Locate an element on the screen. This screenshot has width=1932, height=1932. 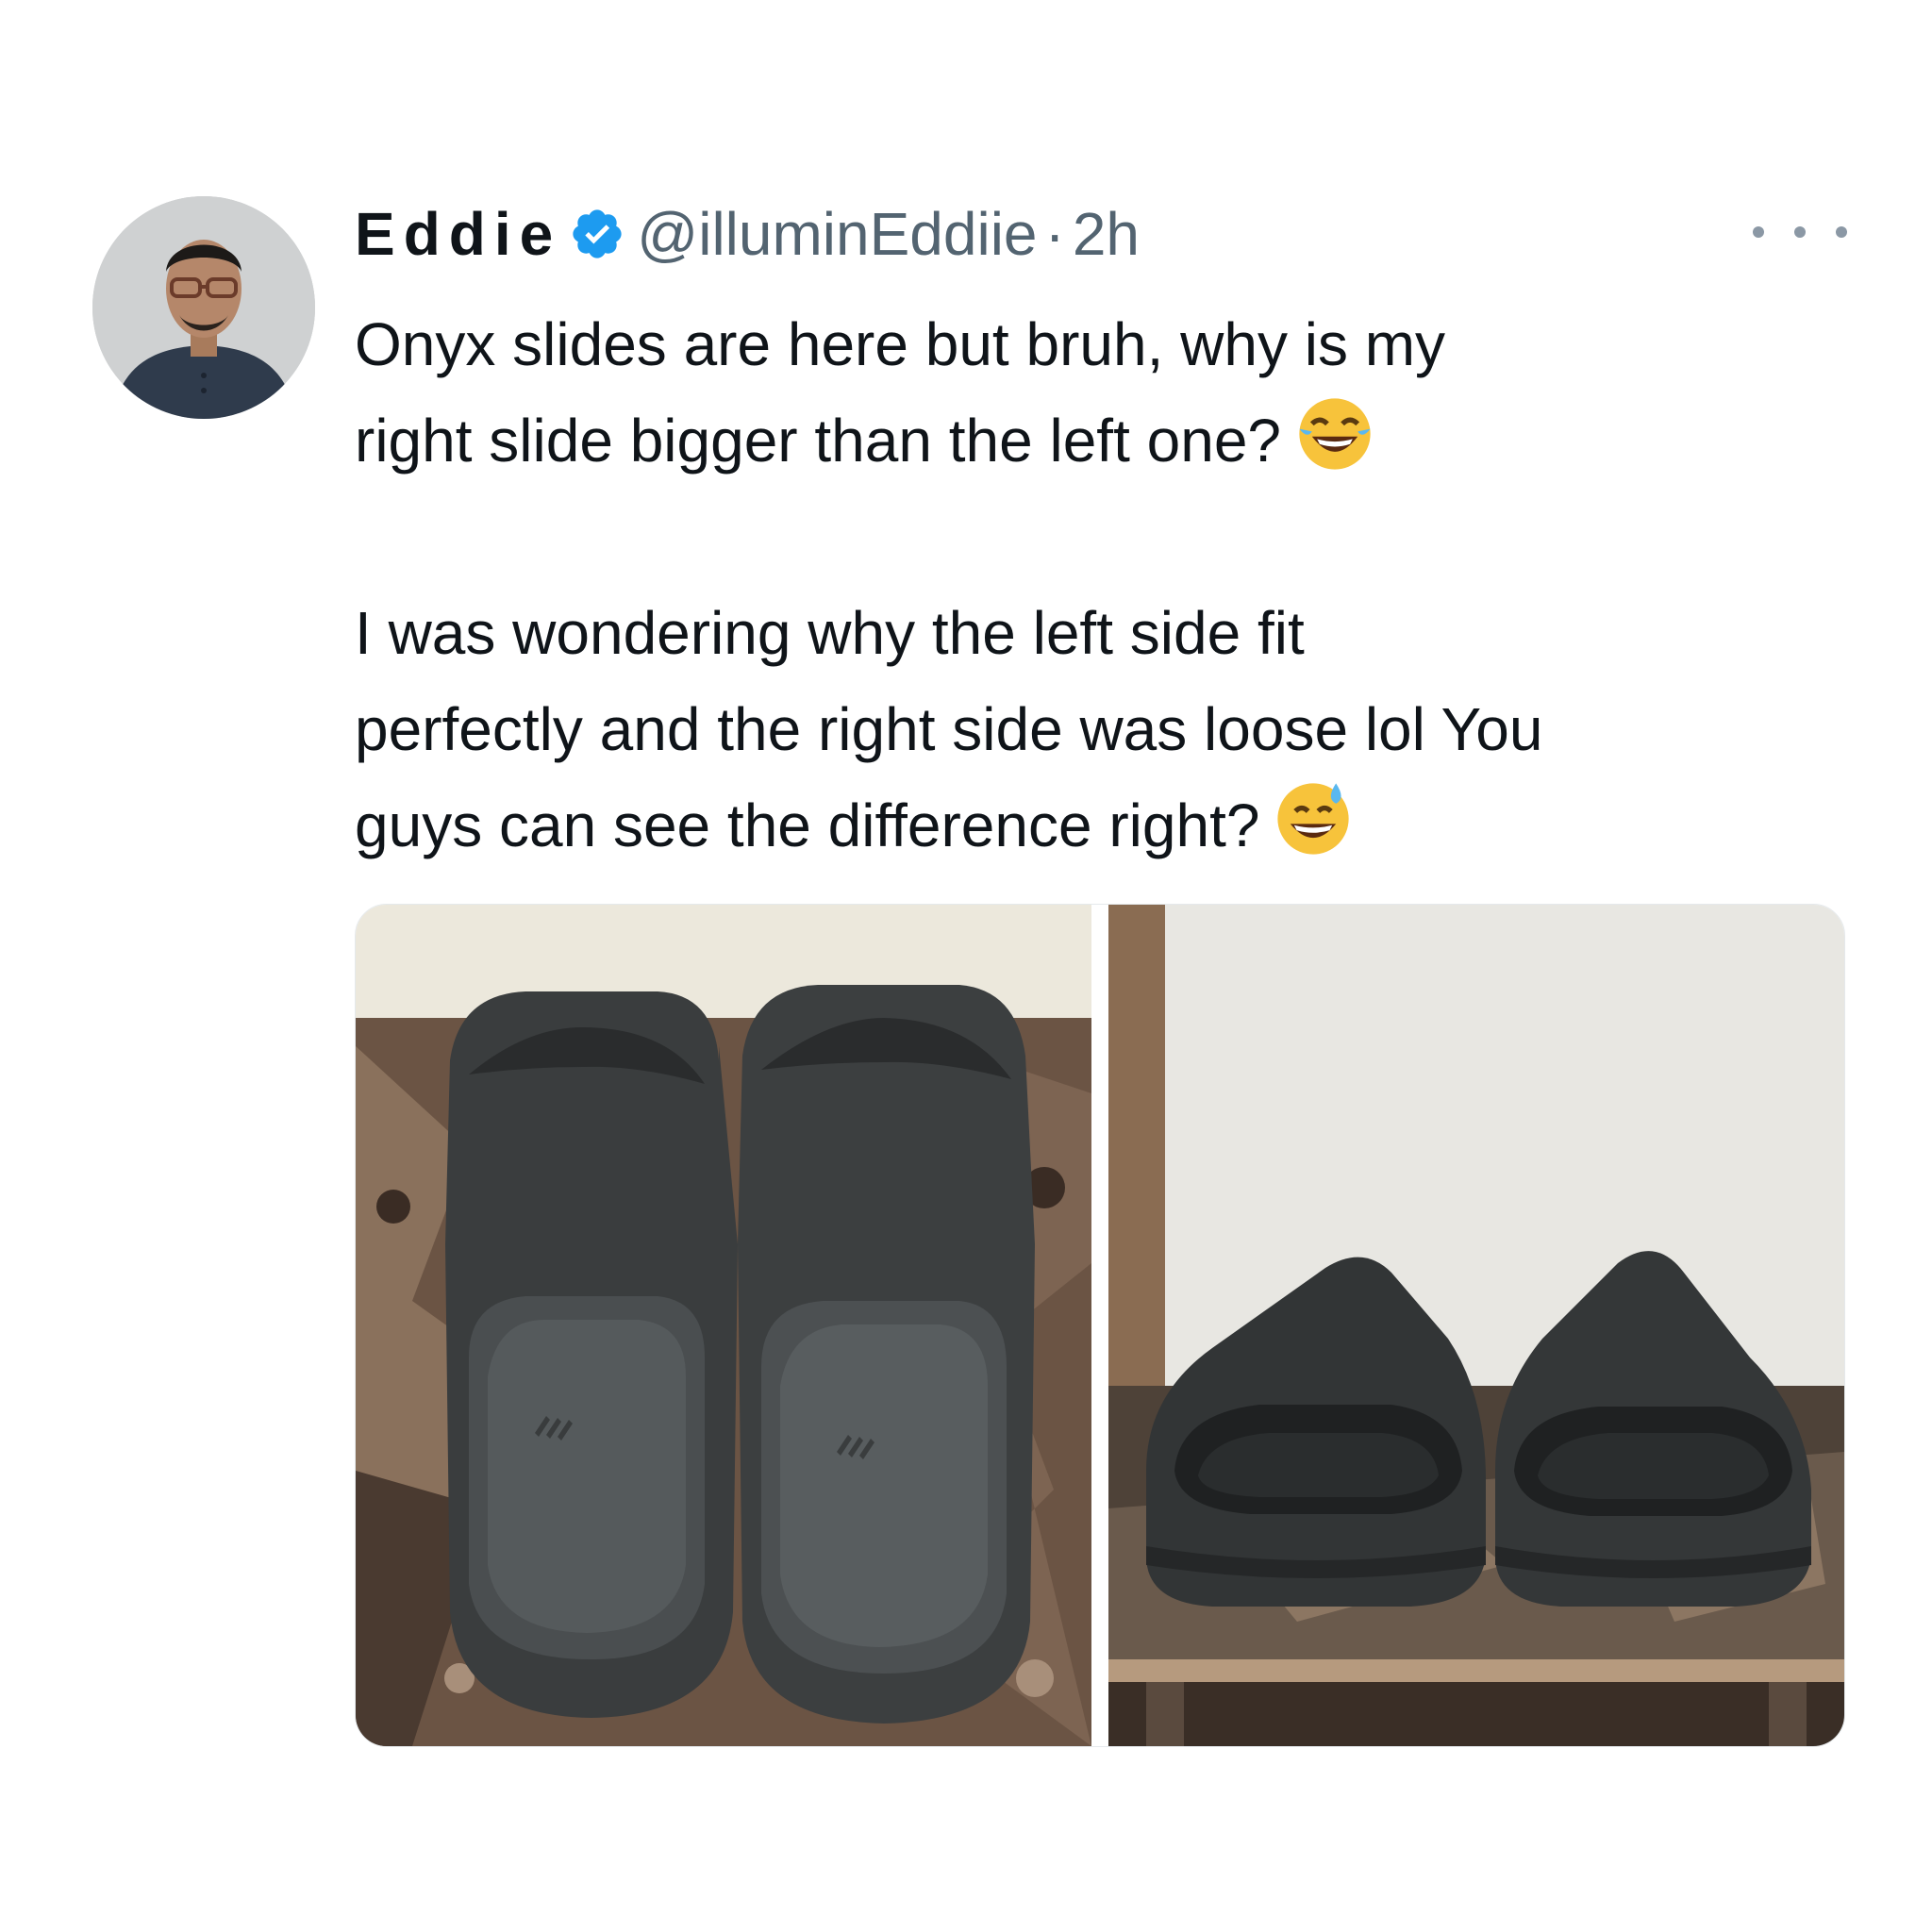
avatar-photo is located at coordinates (204, 307).